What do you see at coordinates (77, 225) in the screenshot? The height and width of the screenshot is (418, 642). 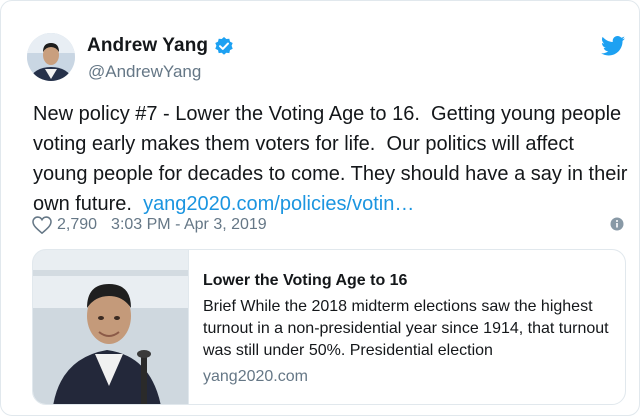 I see `like-count: 2,790` at bounding box center [77, 225].